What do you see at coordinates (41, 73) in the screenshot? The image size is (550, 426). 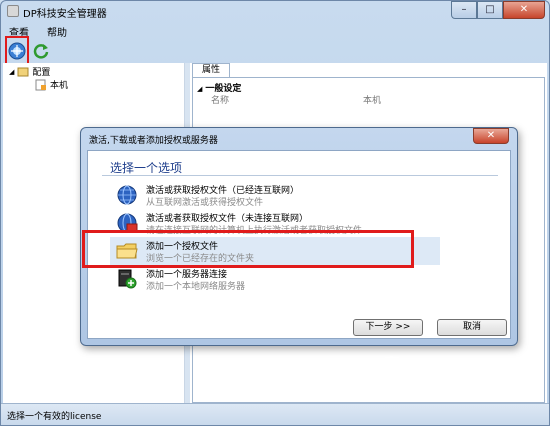 I see `tree-item-config-label: 配置` at bounding box center [41, 73].